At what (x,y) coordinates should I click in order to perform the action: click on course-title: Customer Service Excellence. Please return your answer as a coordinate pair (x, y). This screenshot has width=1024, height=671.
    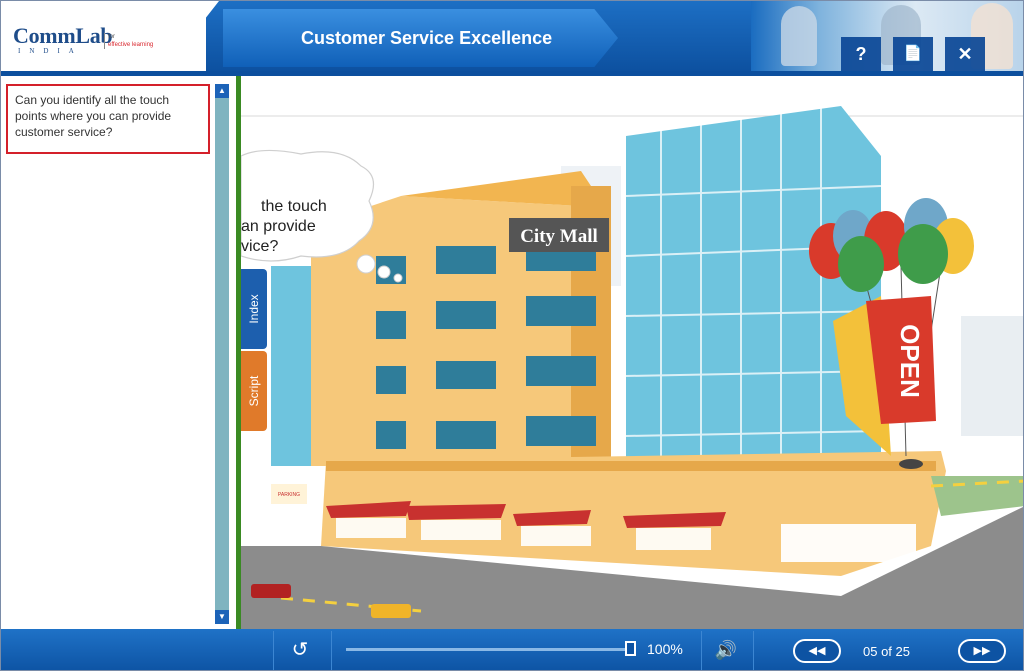
    Looking at the image, I should click on (427, 38).